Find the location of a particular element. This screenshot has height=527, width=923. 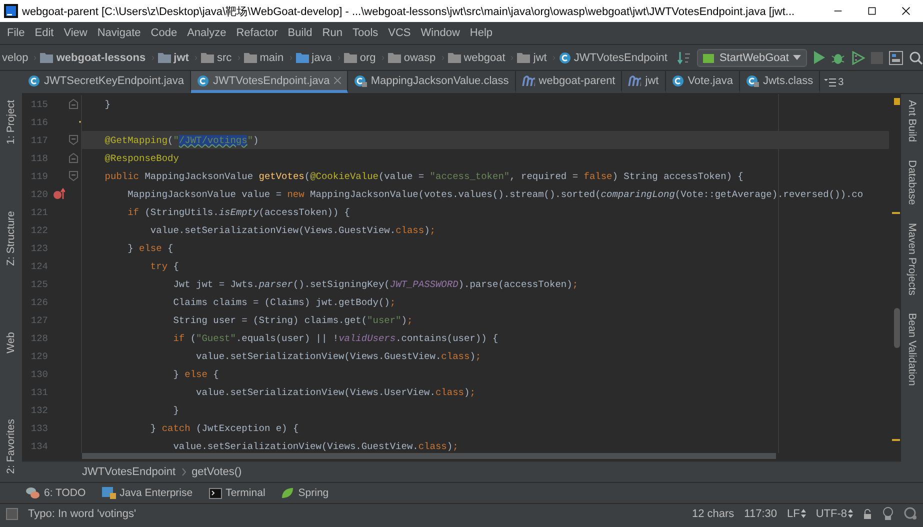

line-number: 124 is located at coordinates (39, 266).